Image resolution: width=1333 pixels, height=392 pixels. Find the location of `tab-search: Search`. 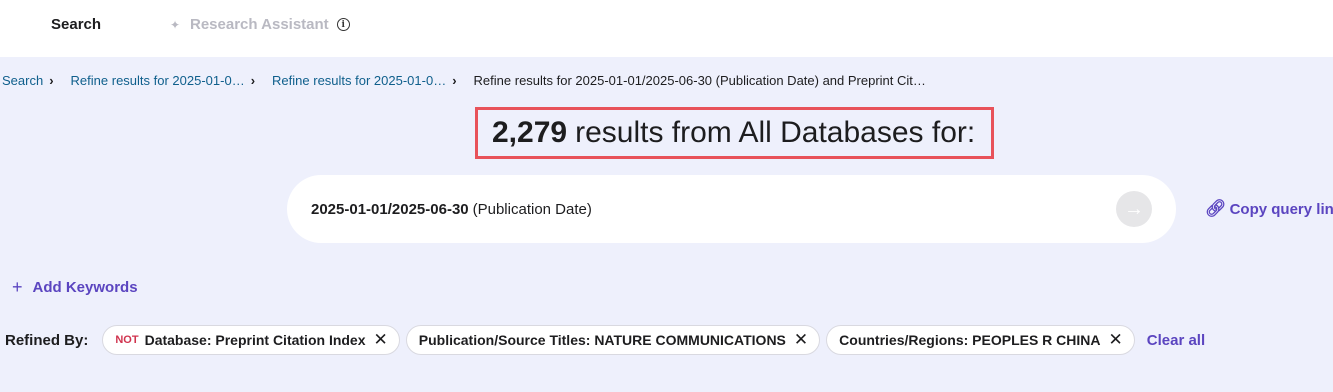

tab-search: Search is located at coordinates (76, 24).